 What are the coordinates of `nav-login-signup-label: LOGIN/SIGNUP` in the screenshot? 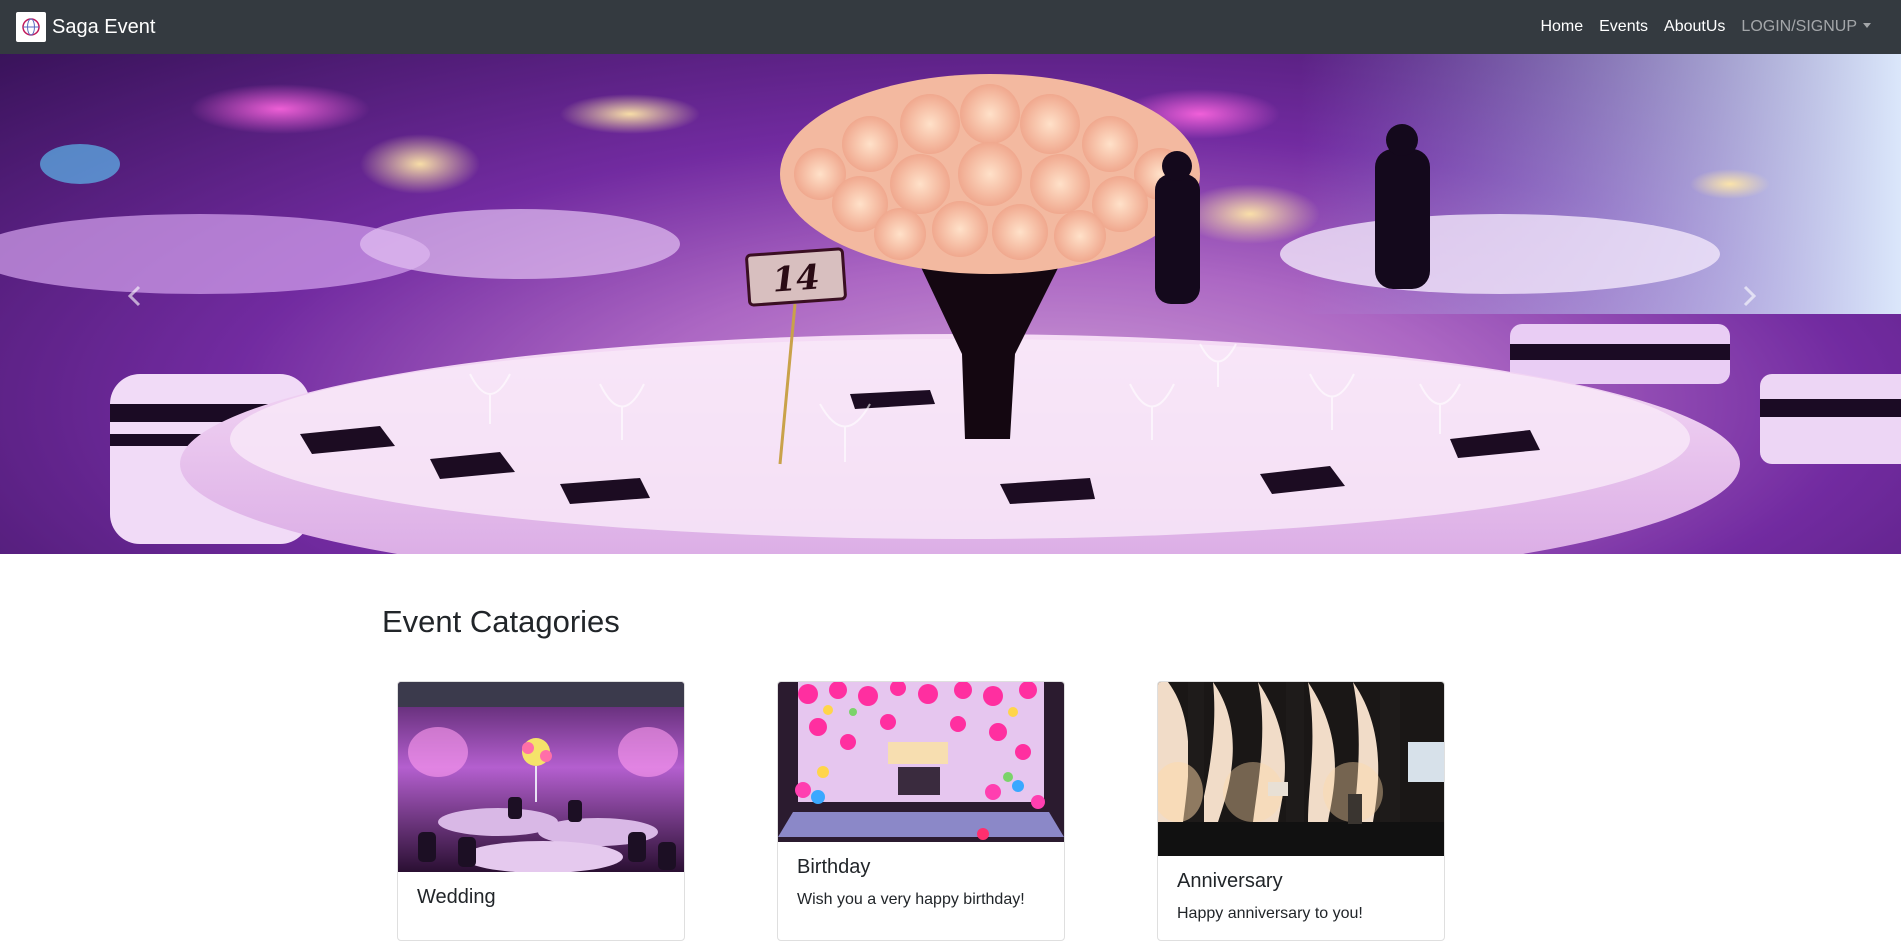 It's located at (1799, 26).